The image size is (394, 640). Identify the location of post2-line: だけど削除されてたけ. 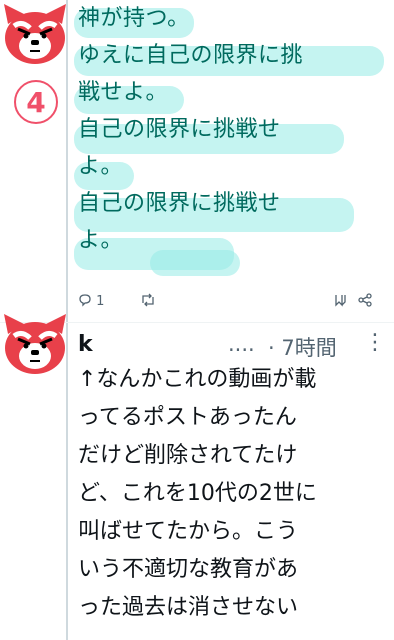
(188, 455).